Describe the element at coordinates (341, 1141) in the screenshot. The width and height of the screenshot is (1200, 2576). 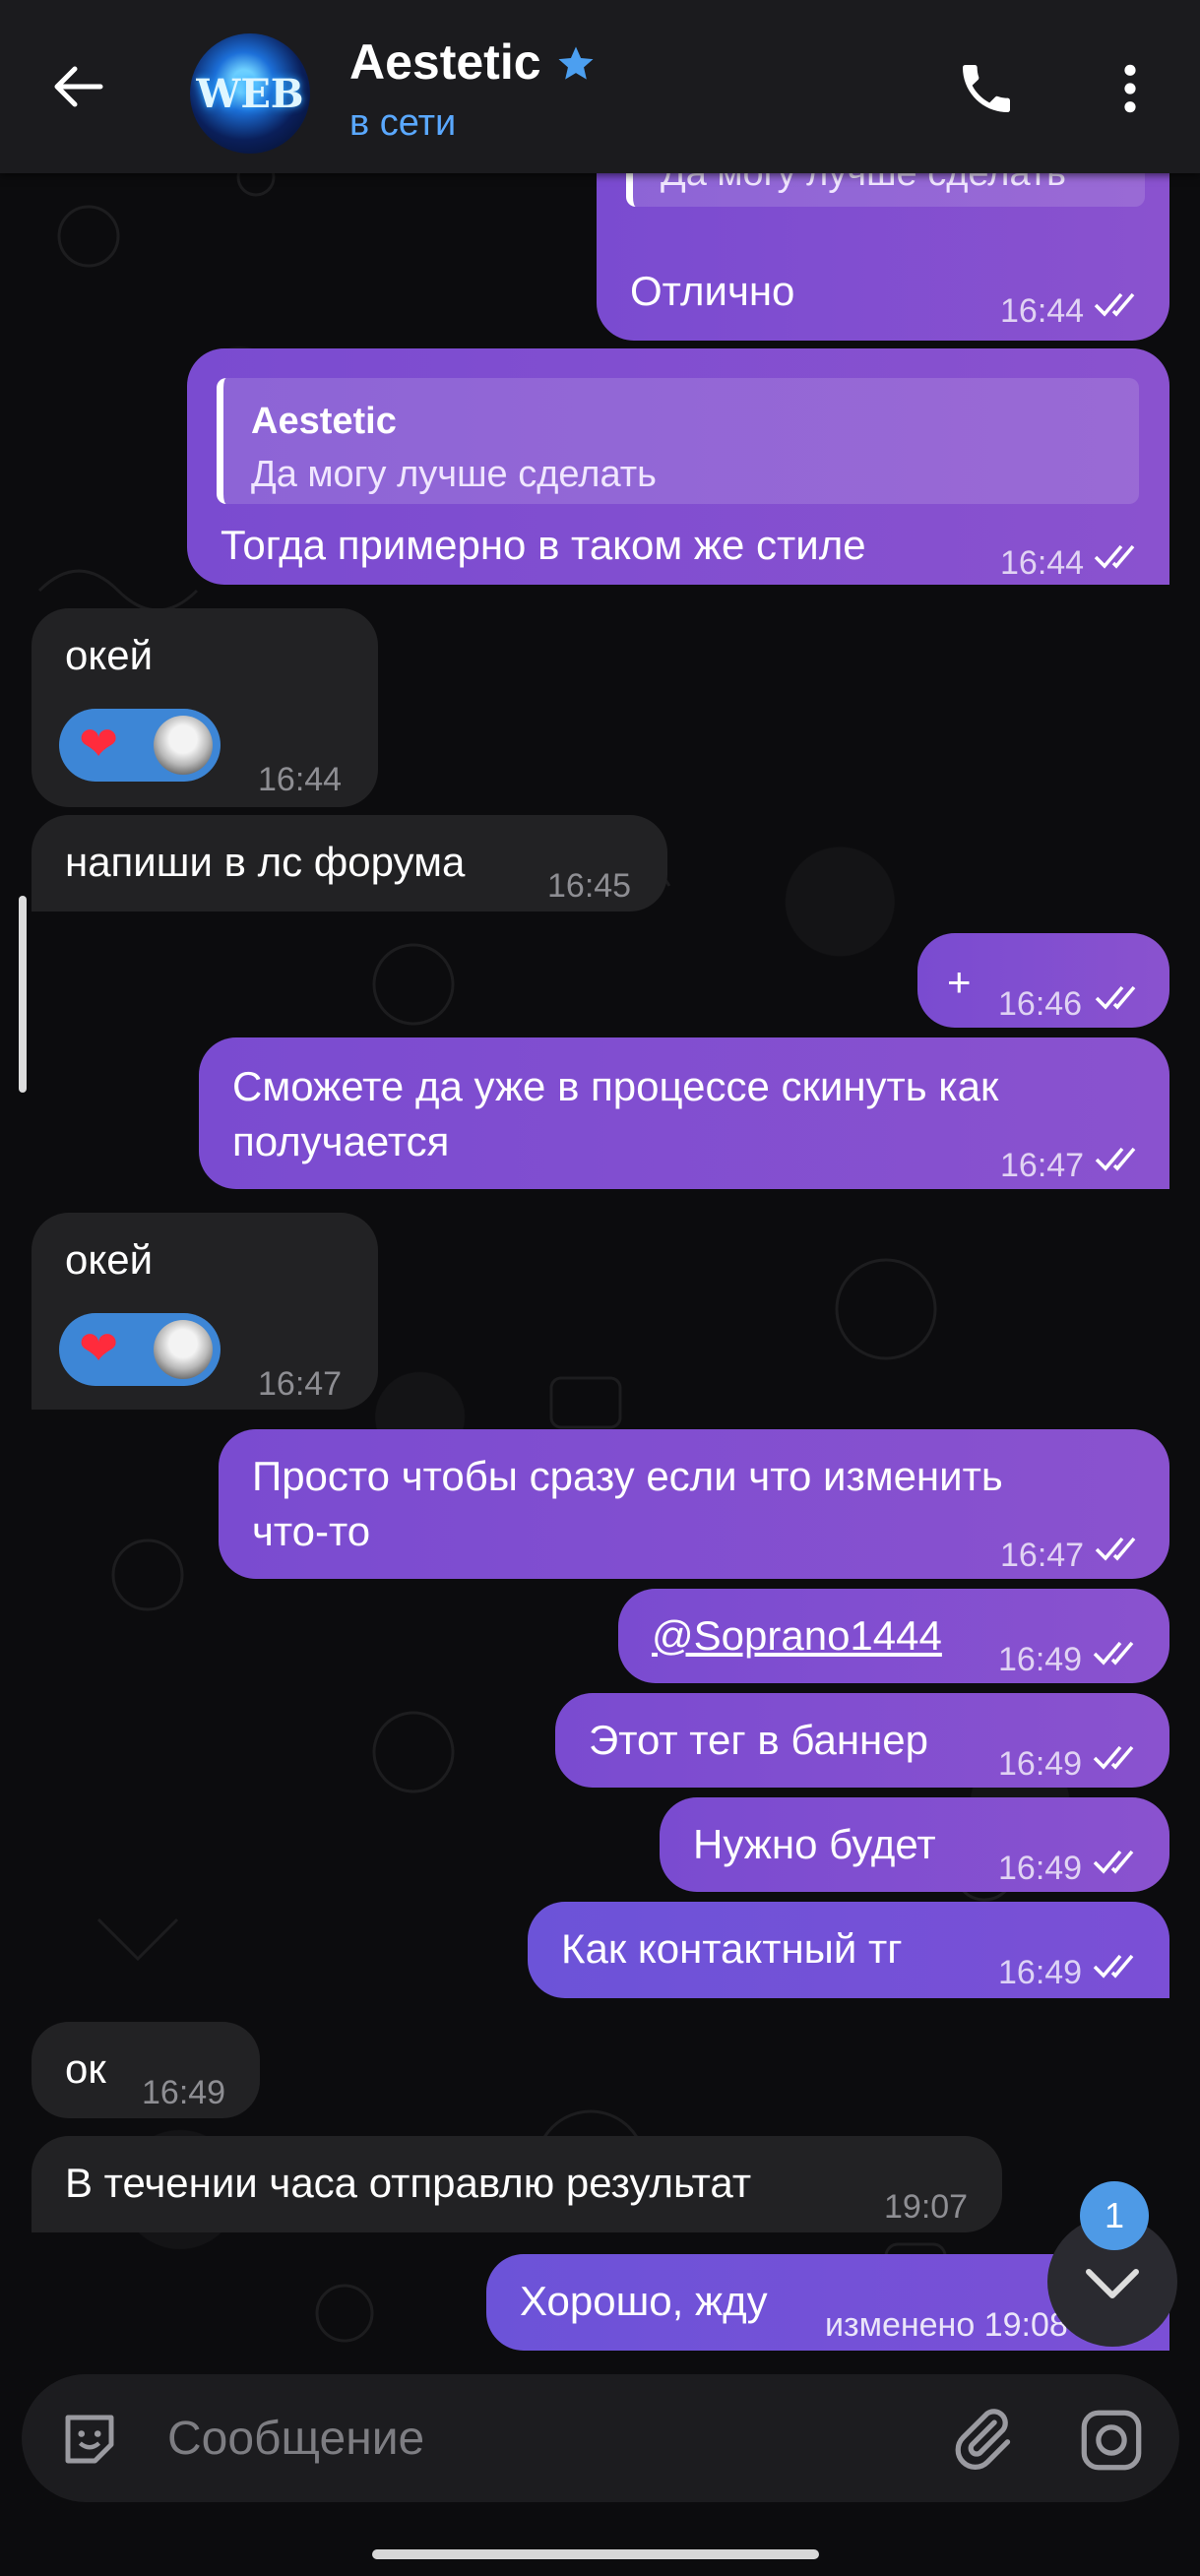
I see `message-text-line: получается` at that location.